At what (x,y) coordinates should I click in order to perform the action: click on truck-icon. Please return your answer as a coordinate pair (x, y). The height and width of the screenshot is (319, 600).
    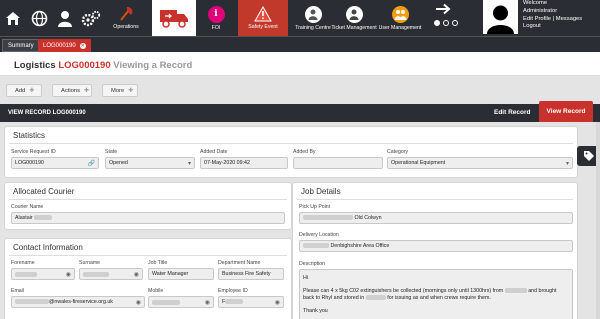
    Looking at the image, I should click on (174, 19).